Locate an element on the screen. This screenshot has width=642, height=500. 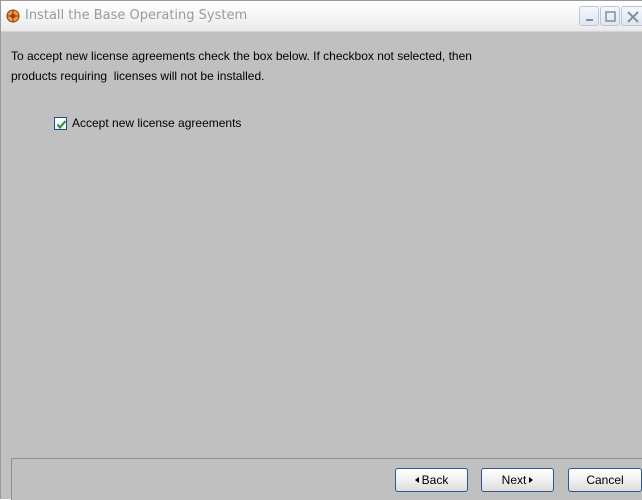
cancel-button-label: Cancel is located at coordinates (605, 480).